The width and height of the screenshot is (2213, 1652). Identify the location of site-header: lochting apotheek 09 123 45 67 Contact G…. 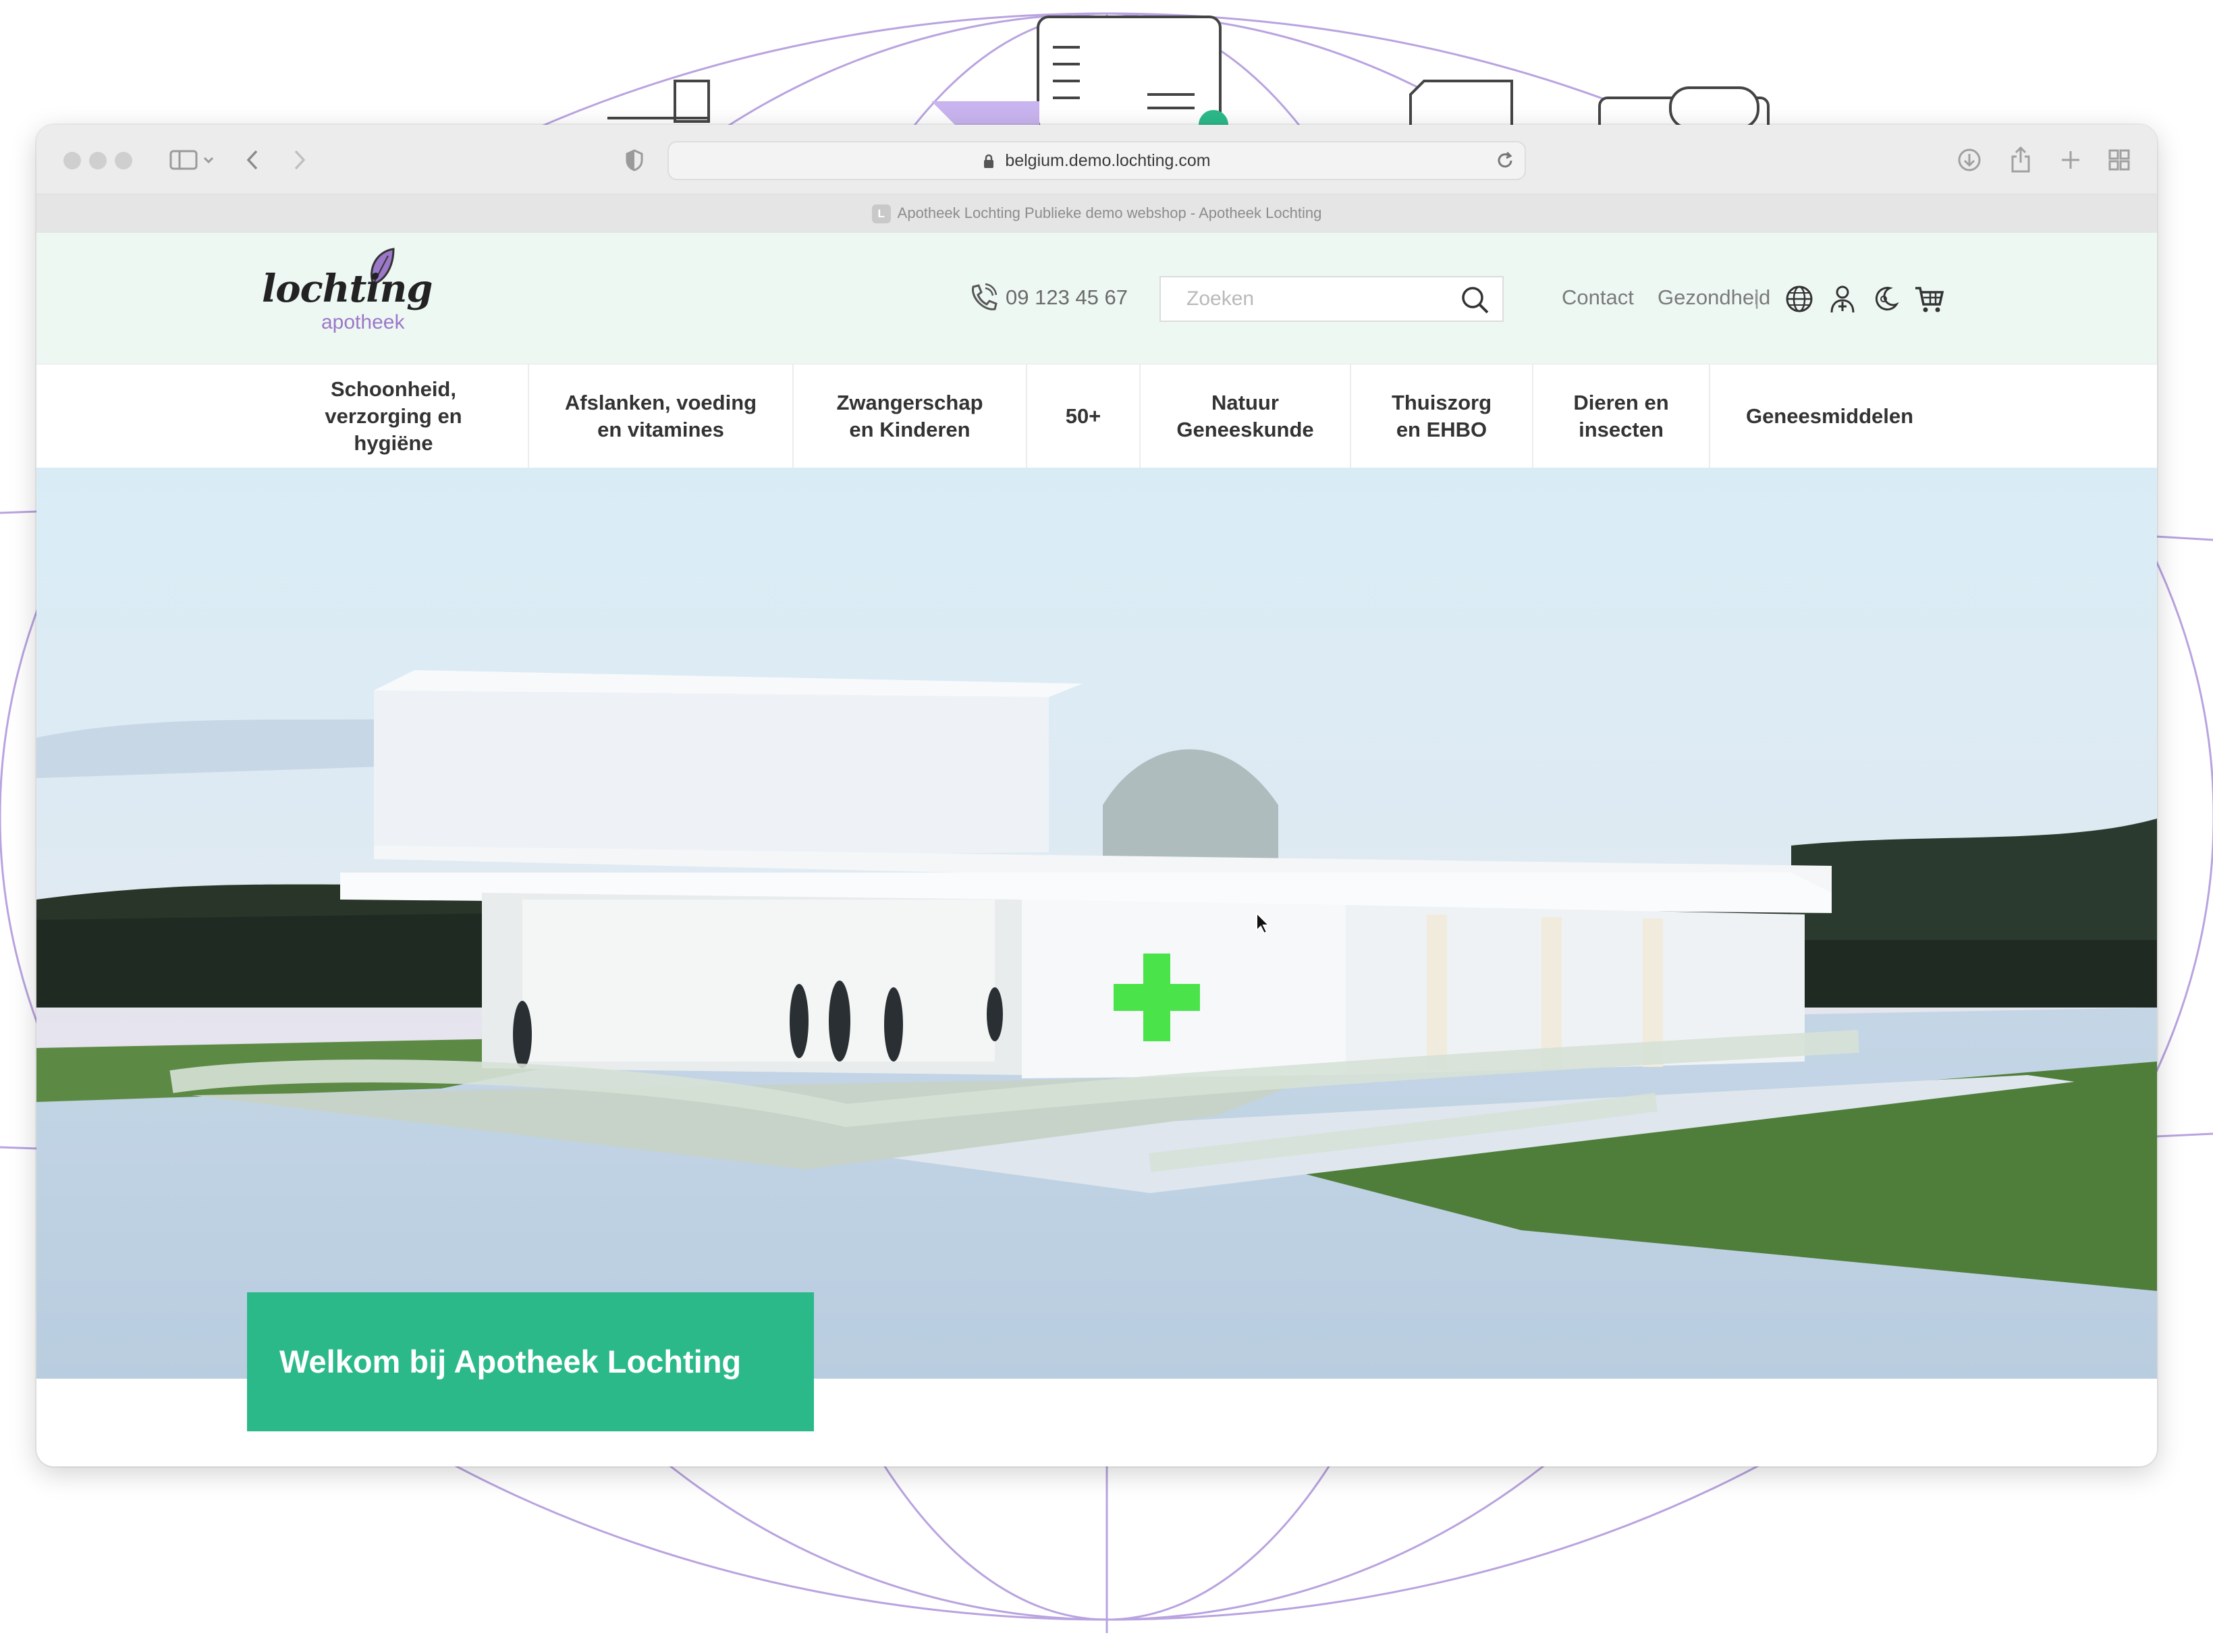
(1096, 298).